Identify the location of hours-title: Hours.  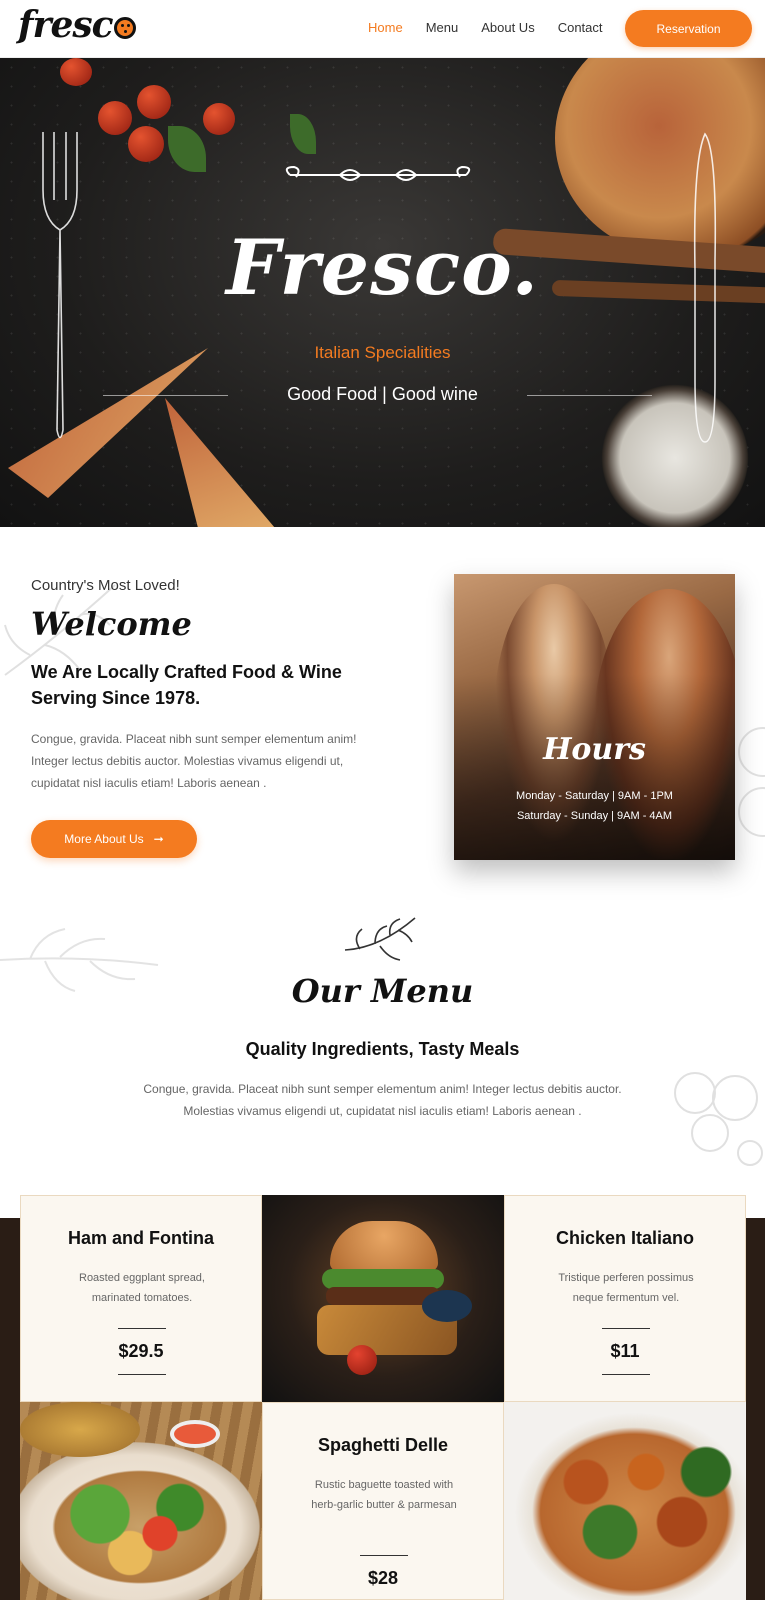
(594, 749).